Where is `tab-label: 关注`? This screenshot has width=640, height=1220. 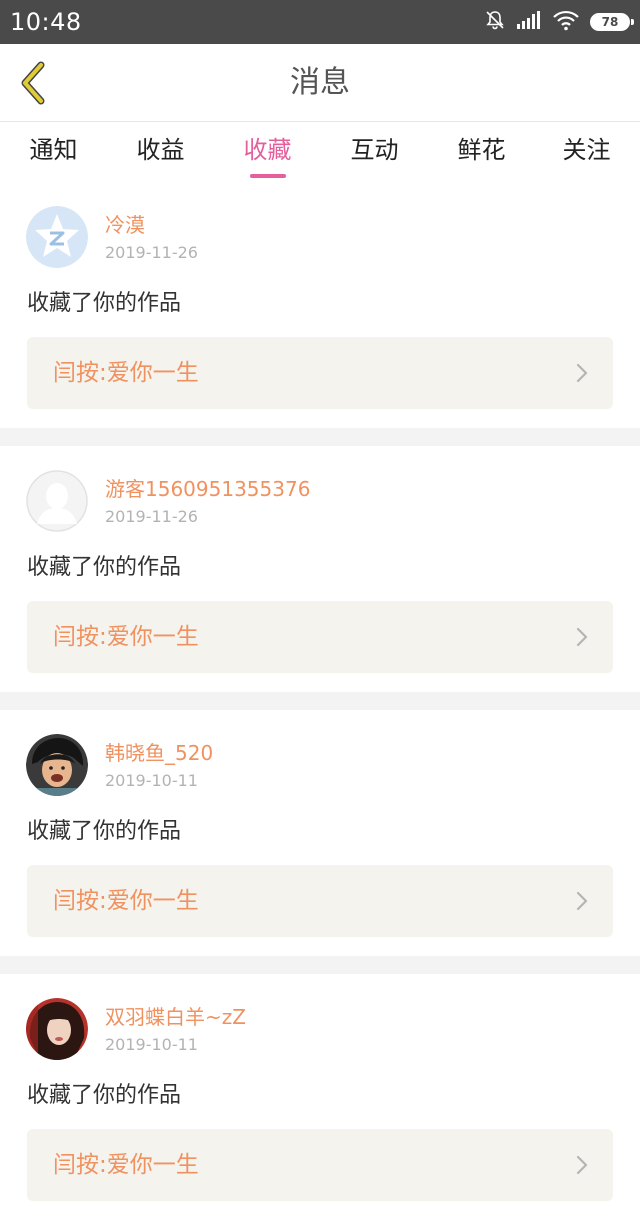
tab-label: 关注 is located at coordinates (586, 150).